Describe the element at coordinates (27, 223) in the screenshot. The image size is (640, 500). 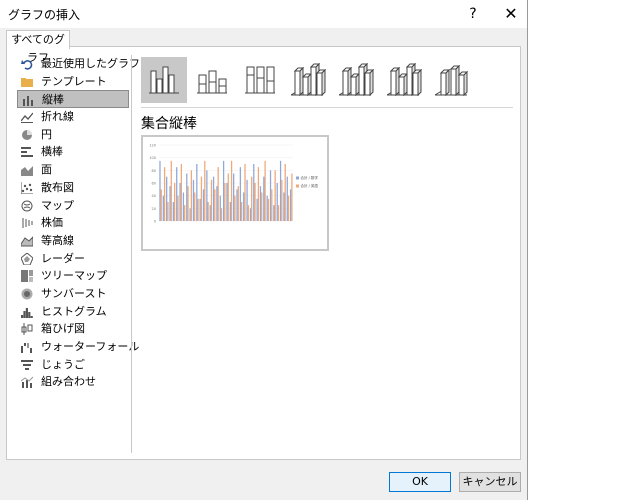
I see `stock-chart-icon` at that location.